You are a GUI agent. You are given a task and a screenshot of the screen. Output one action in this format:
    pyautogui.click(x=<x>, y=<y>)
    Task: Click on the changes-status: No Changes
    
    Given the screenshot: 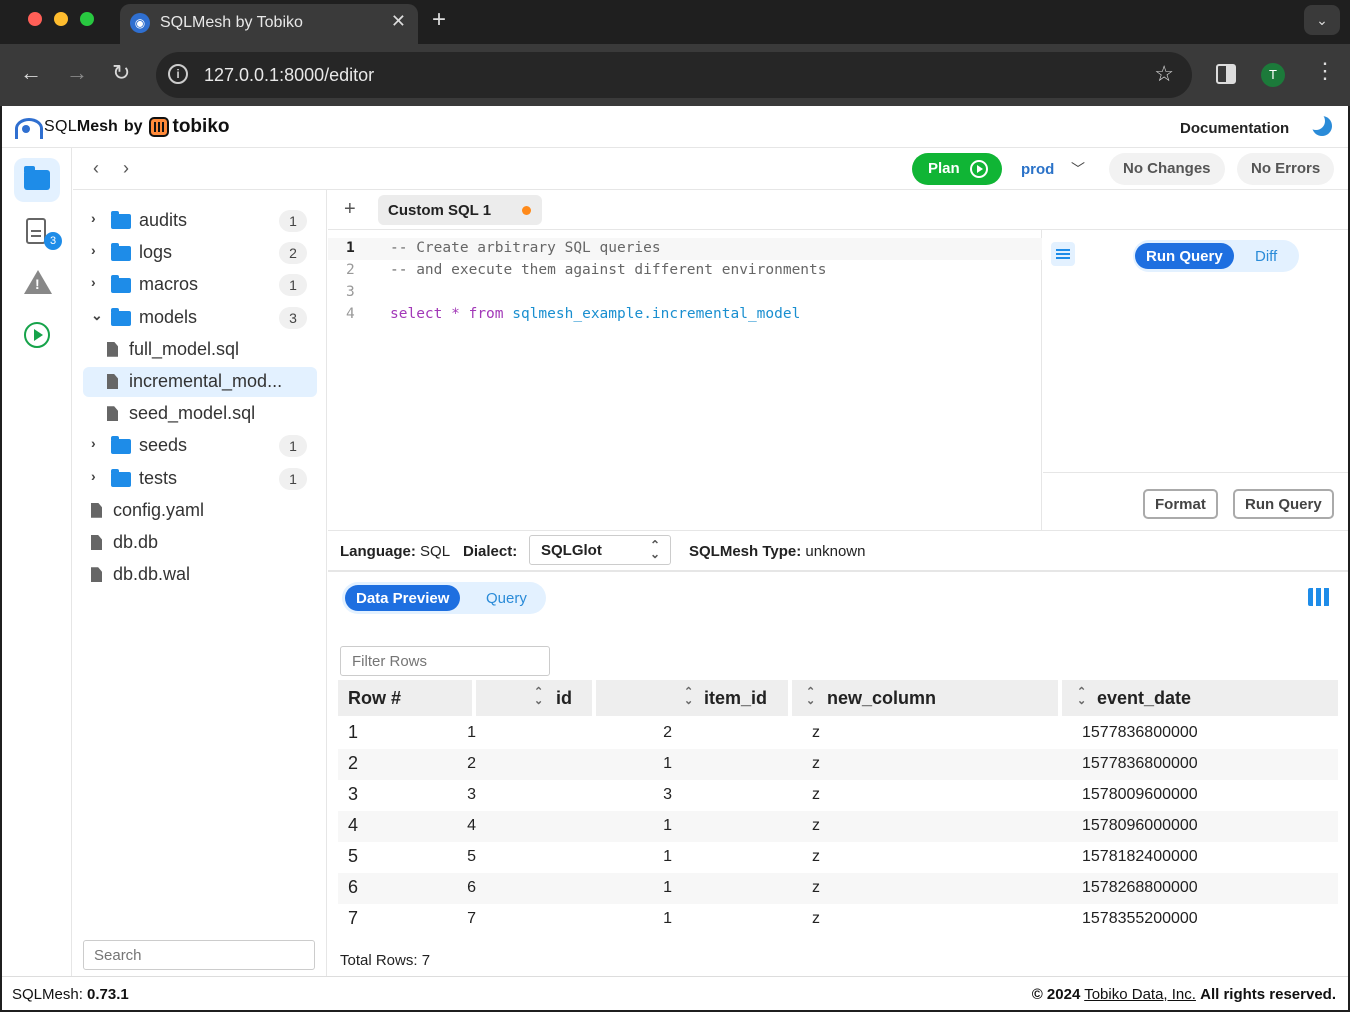 What is the action you would take?
    pyautogui.click(x=1167, y=169)
    